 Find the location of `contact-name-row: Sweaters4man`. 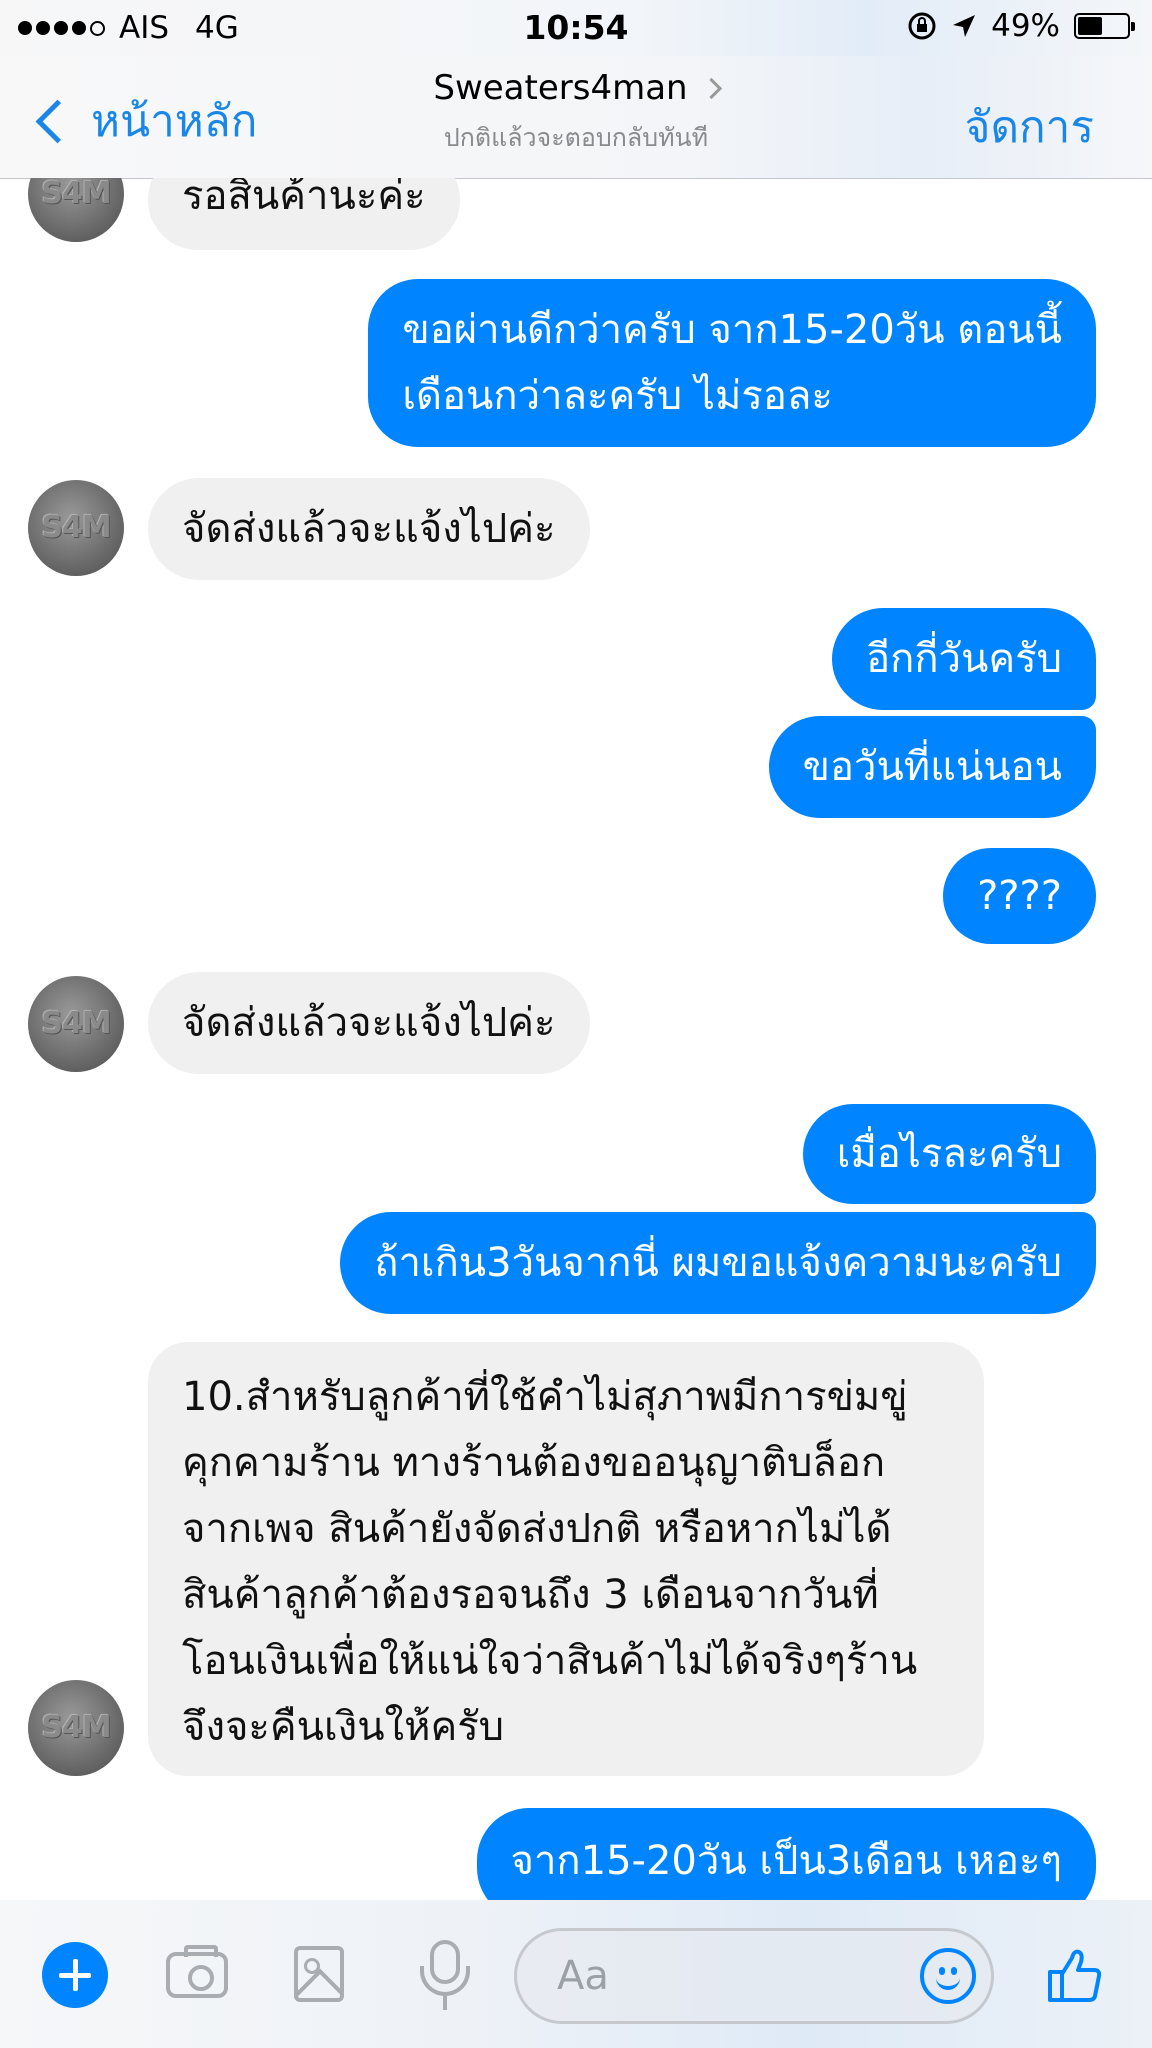

contact-name-row: Sweaters4man is located at coordinates (577, 88).